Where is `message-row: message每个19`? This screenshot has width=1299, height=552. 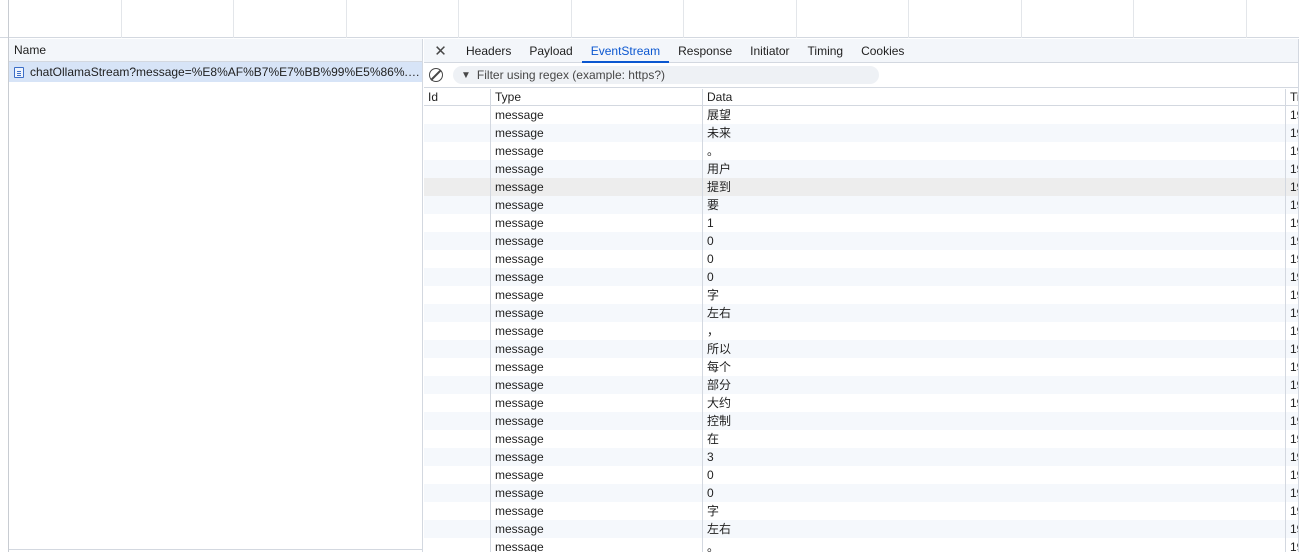 message-row: message每个19 is located at coordinates (861, 367).